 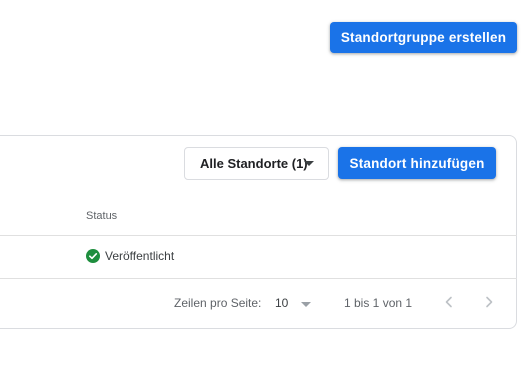 What do you see at coordinates (281, 303) in the screenshot?
I see `rows-per-page-select: 10` at bounding box center [281, 303].